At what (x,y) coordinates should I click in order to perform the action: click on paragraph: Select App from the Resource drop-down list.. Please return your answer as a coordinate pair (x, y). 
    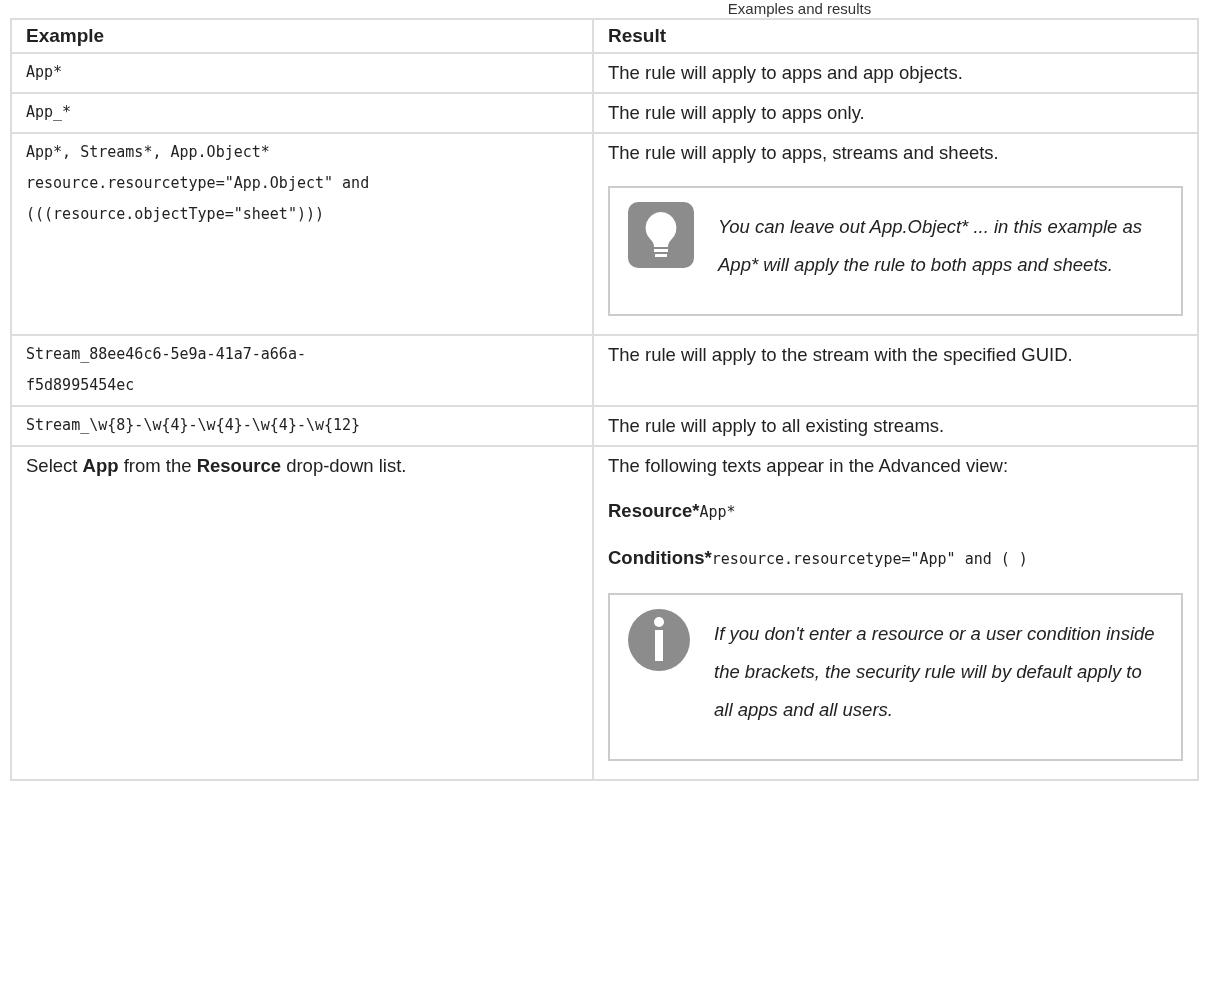
    Looking at the image, I should click on (217, 466).